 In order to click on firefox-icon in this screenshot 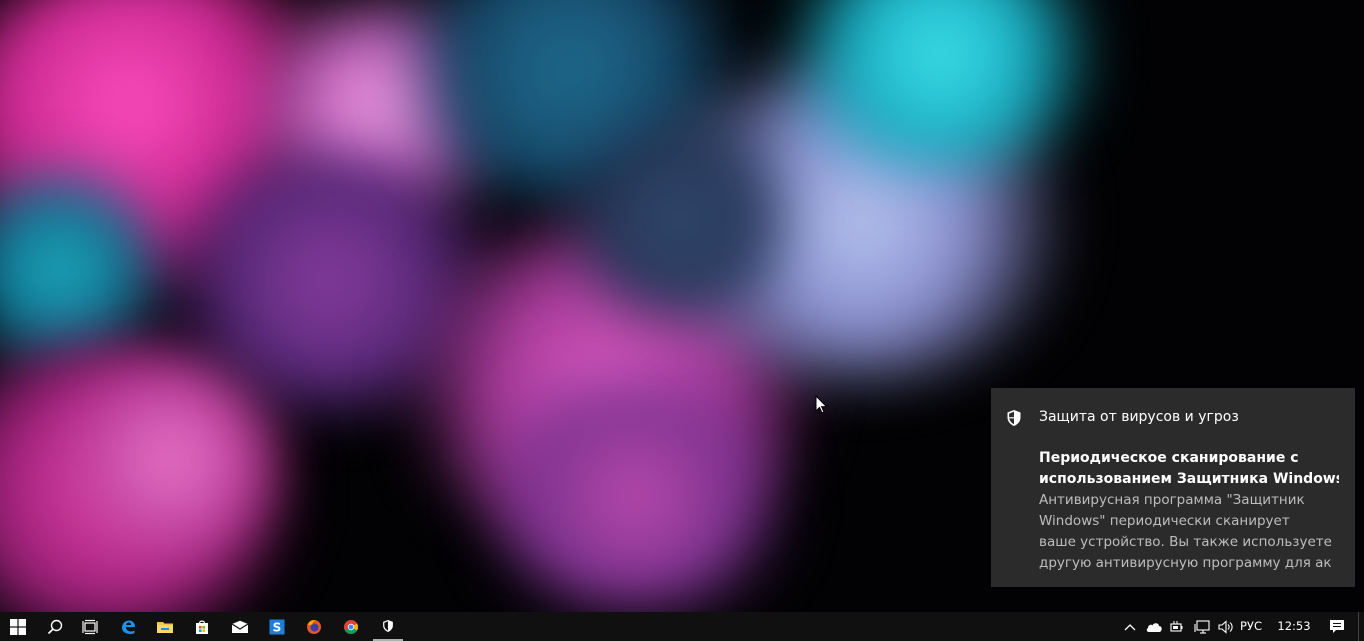, I will do `click(314, 626)`.